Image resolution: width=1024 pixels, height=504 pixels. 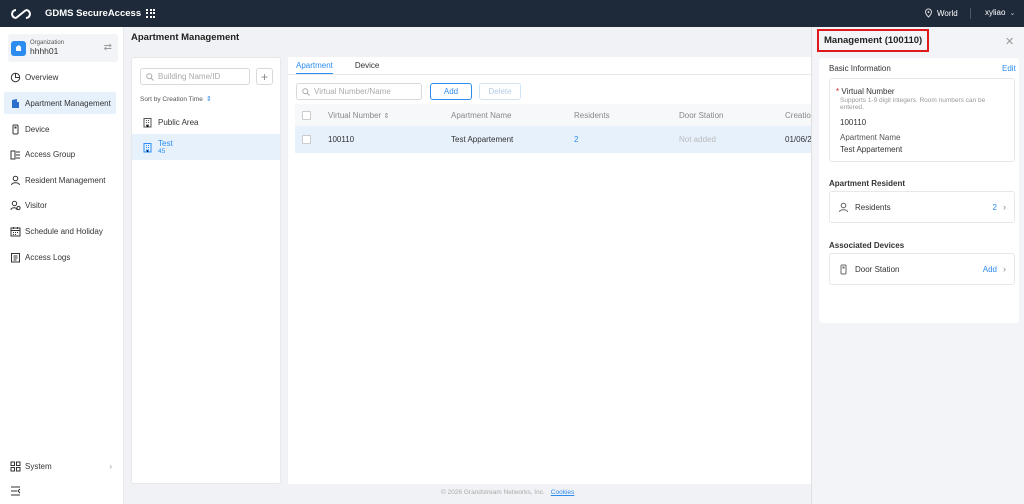 What do you see at coordinates (867, 183) in the screenshot?
I see `apartment-resident-title: Apartment Resident` at bounding box center [867, 183].